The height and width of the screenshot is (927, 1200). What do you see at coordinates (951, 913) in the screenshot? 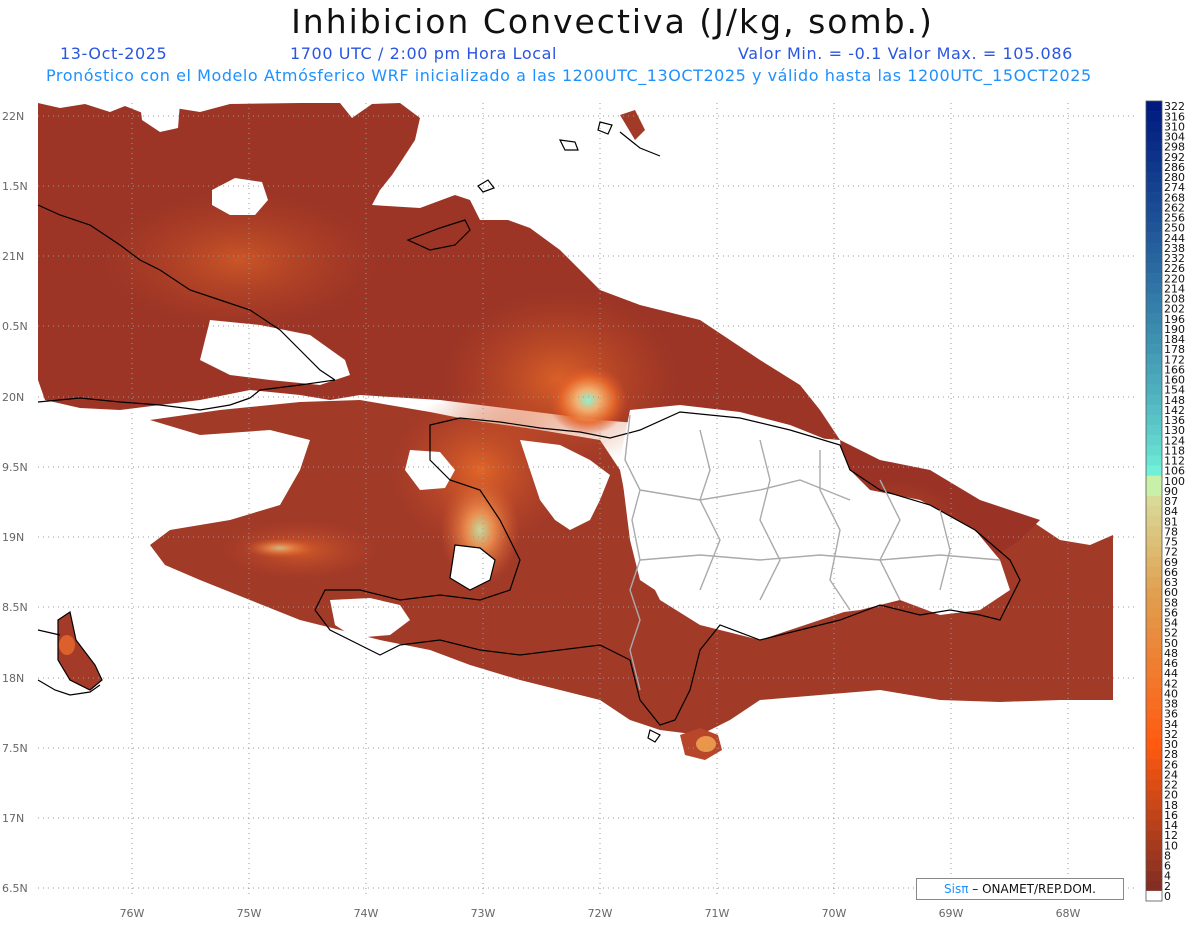
I see `lon-label: 69W` at bounding box center [951, 913].